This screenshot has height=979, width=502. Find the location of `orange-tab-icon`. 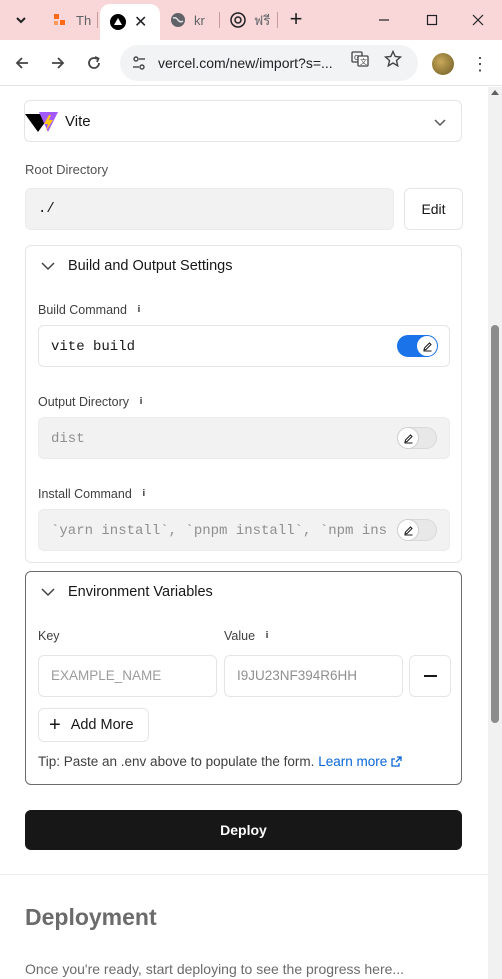

orange-tab-icon is located at coordinates (60, 20).